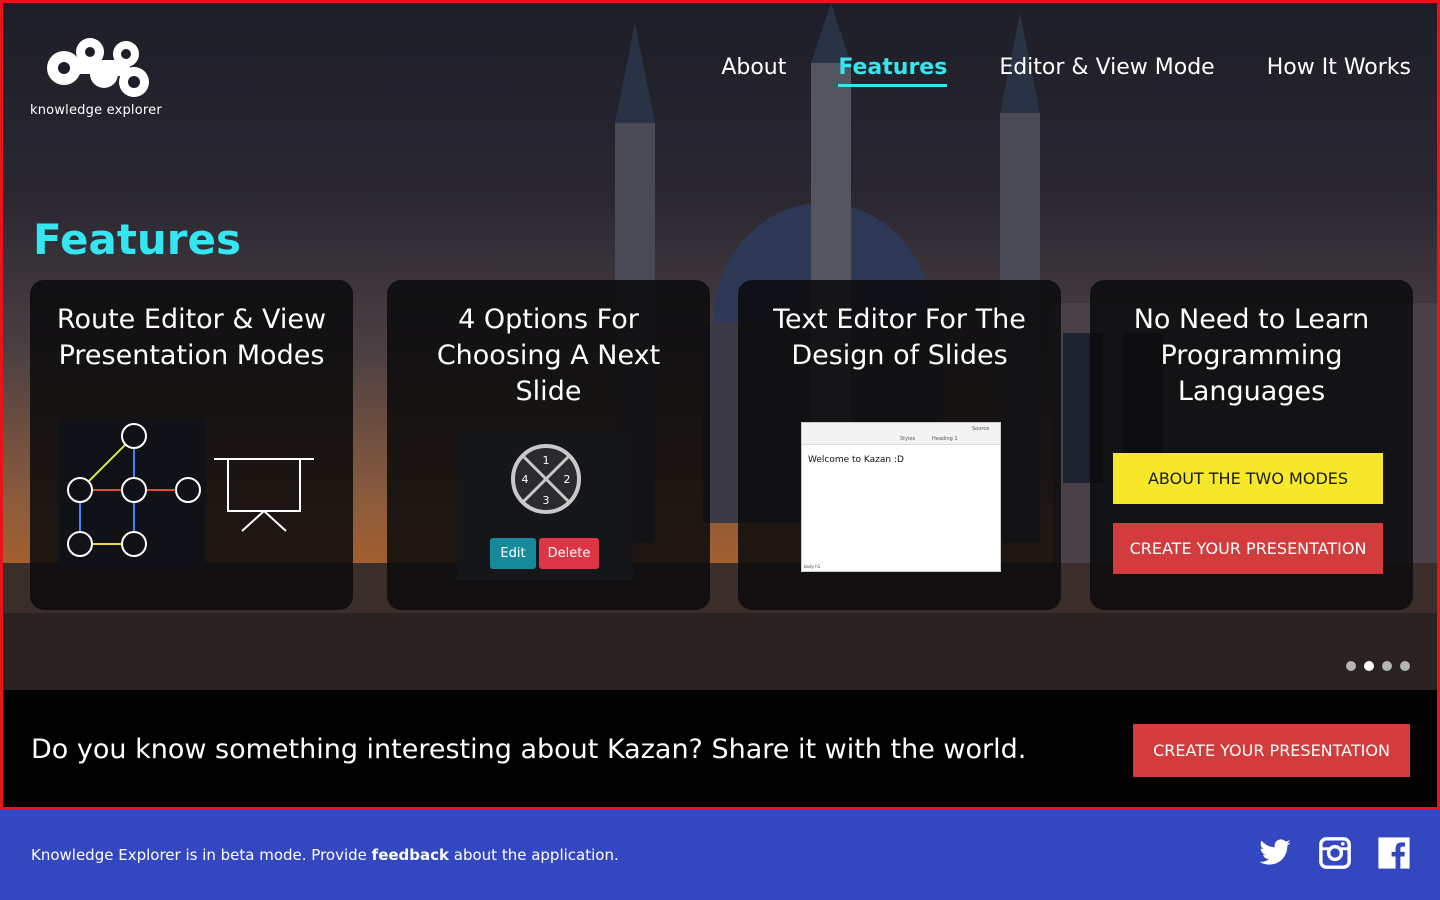 This screenshot has width=1440, height=900. Describe the element at coordinates (1251, 355) in the screenshot. I see `card-title: No Need to Learn Programming Languages` at that location.